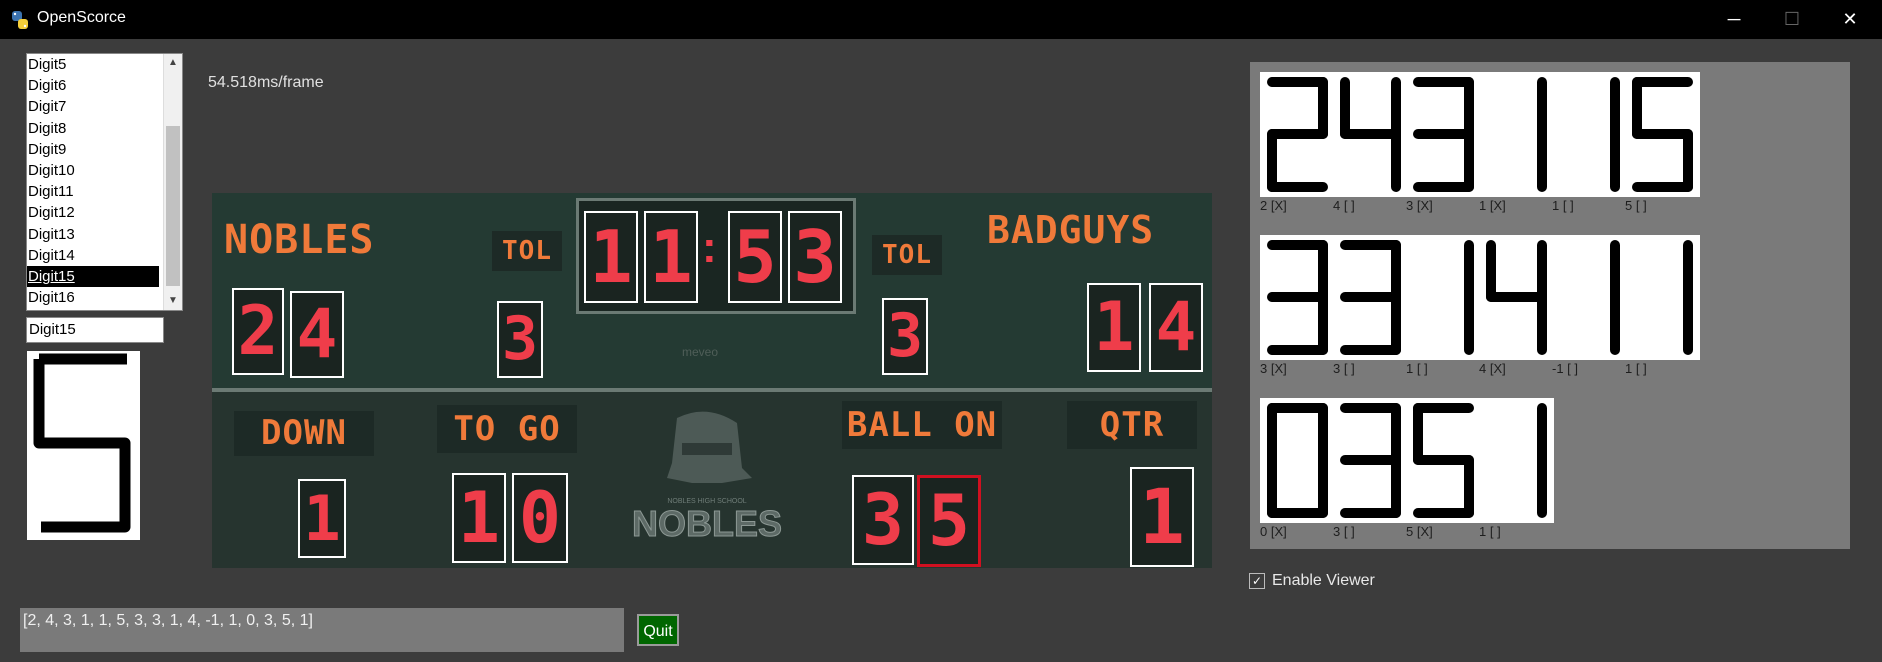  What do you see at coordinates (1162, 517) in the screenshot?
I see `quarter-digit: 1` at bounding box center [1162, 517].